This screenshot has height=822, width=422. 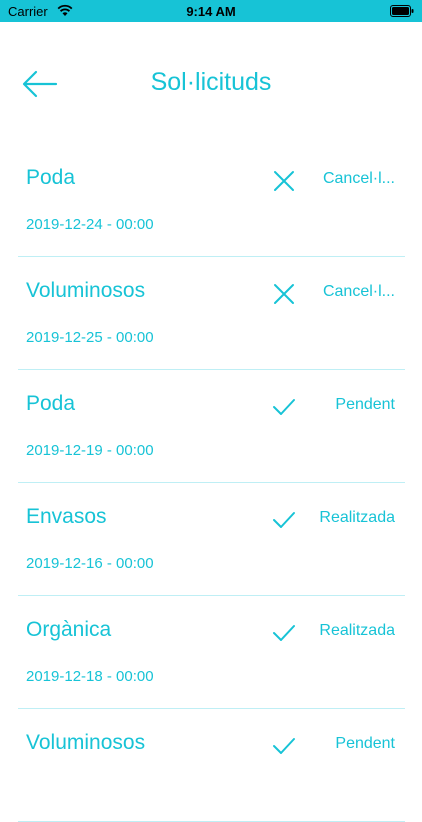 What do you see at coordinates (90, 224) in the screenshot?
I see `request-date: 2019-12-24 - 00:00` at bounding box center [90, 224].